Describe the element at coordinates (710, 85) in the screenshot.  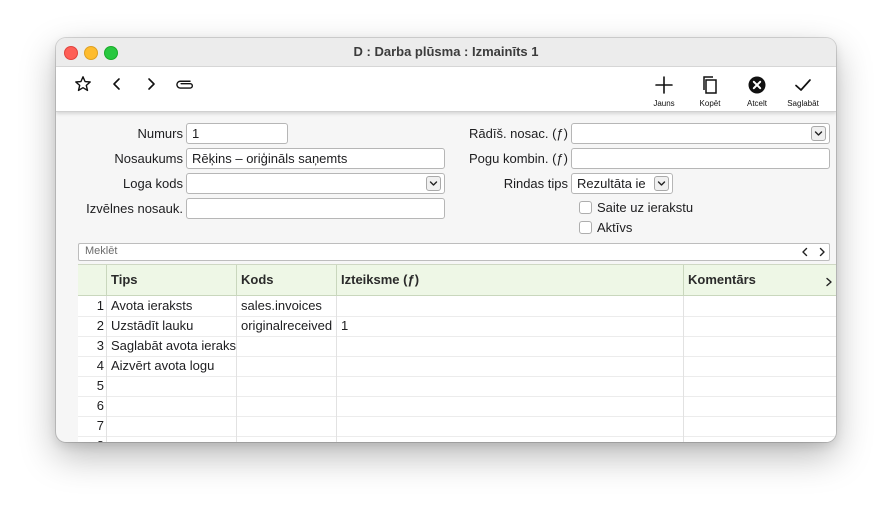
I see `copy-icon` at that location.